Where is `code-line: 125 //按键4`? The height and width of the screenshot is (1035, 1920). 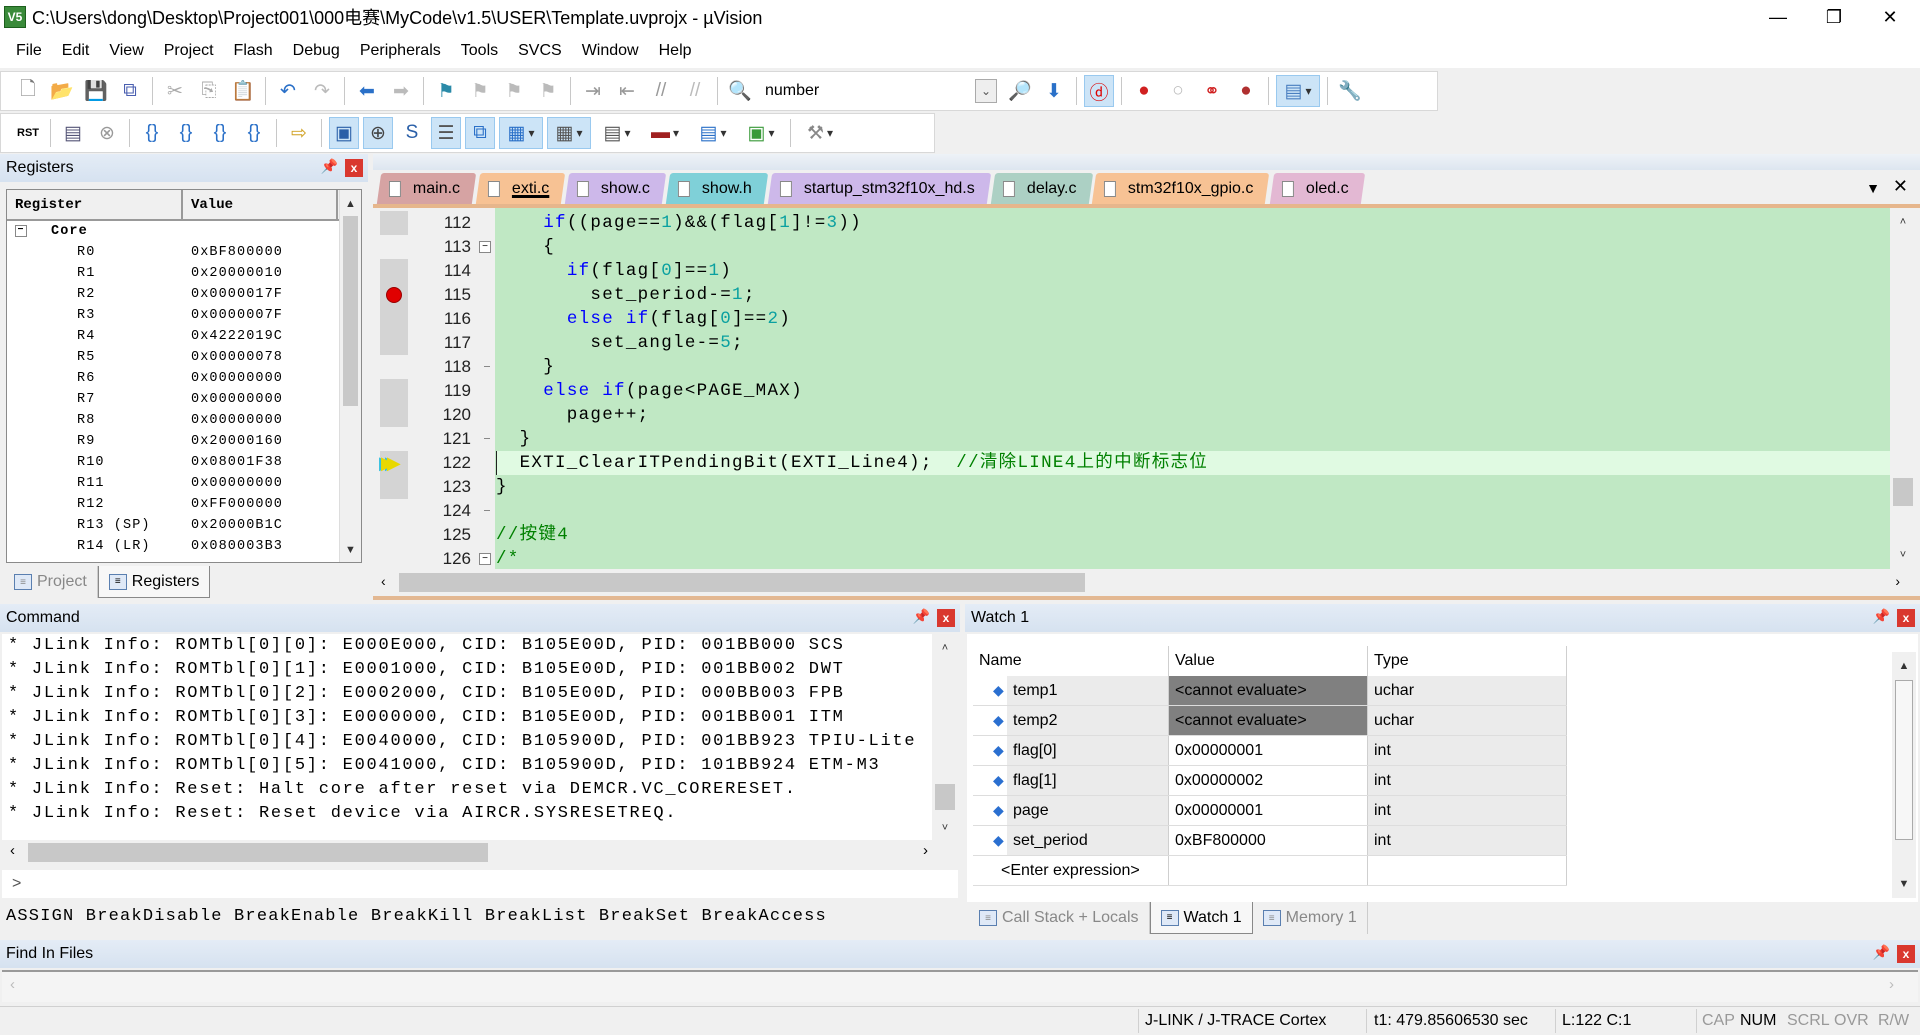
code-line: 125 //按键4 is located at coordinates (1131, 535).